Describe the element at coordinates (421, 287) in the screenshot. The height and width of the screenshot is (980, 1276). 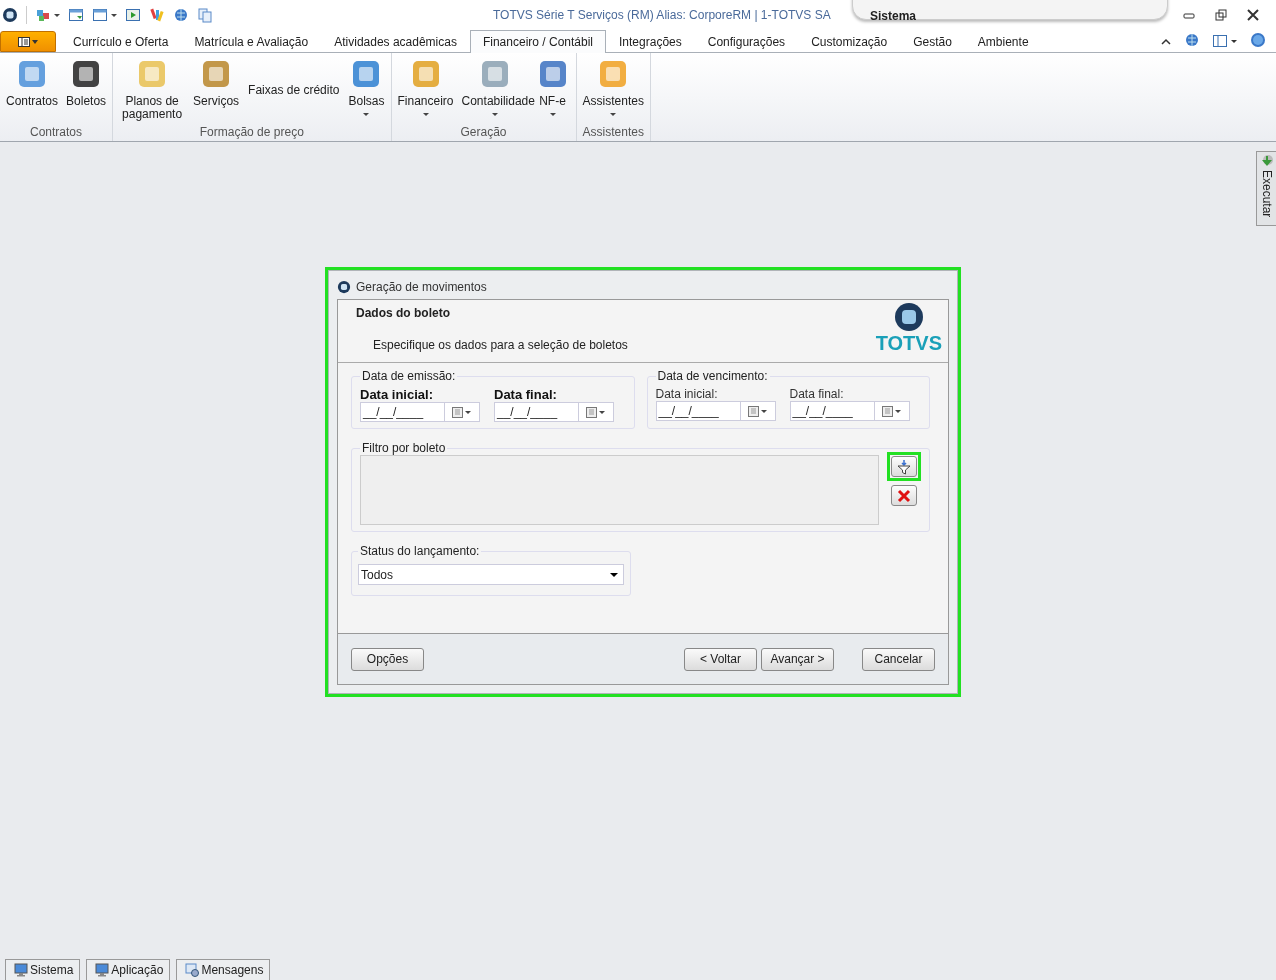
I see `dialog-title: Geração de movimentos` at that location.